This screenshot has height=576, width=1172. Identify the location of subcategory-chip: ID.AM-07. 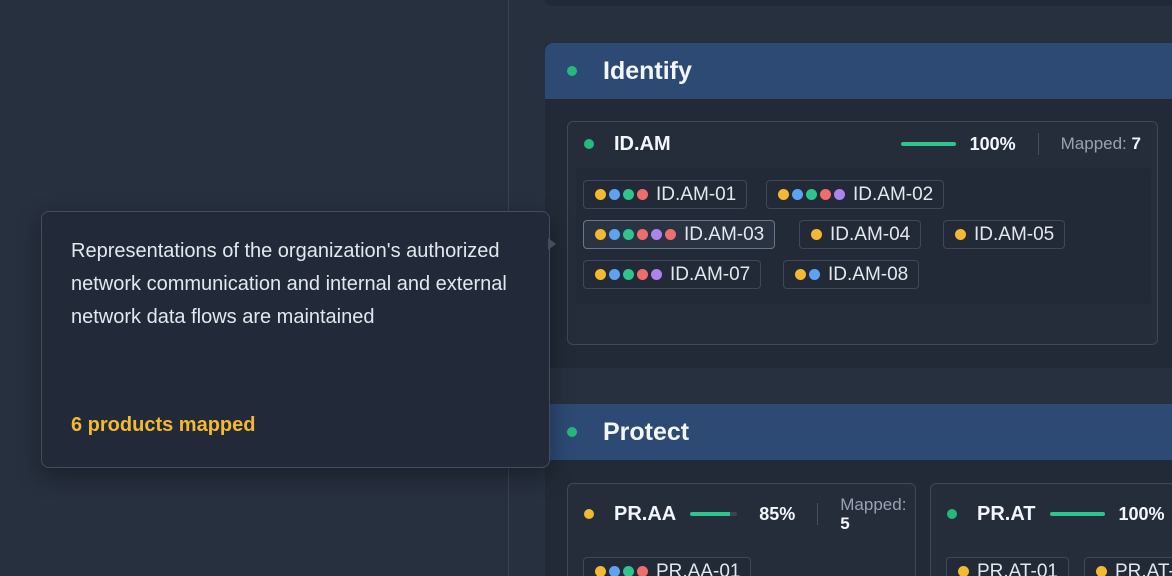
(672, 274).